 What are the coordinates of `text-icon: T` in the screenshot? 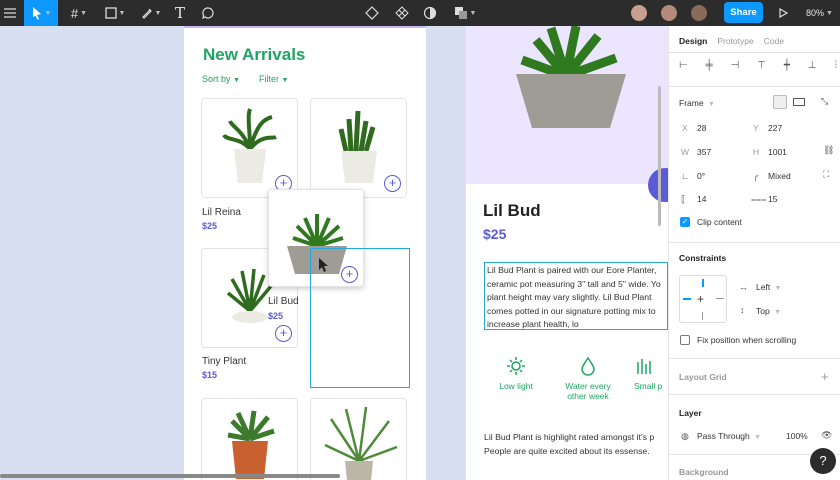 It's located at (179, 13).